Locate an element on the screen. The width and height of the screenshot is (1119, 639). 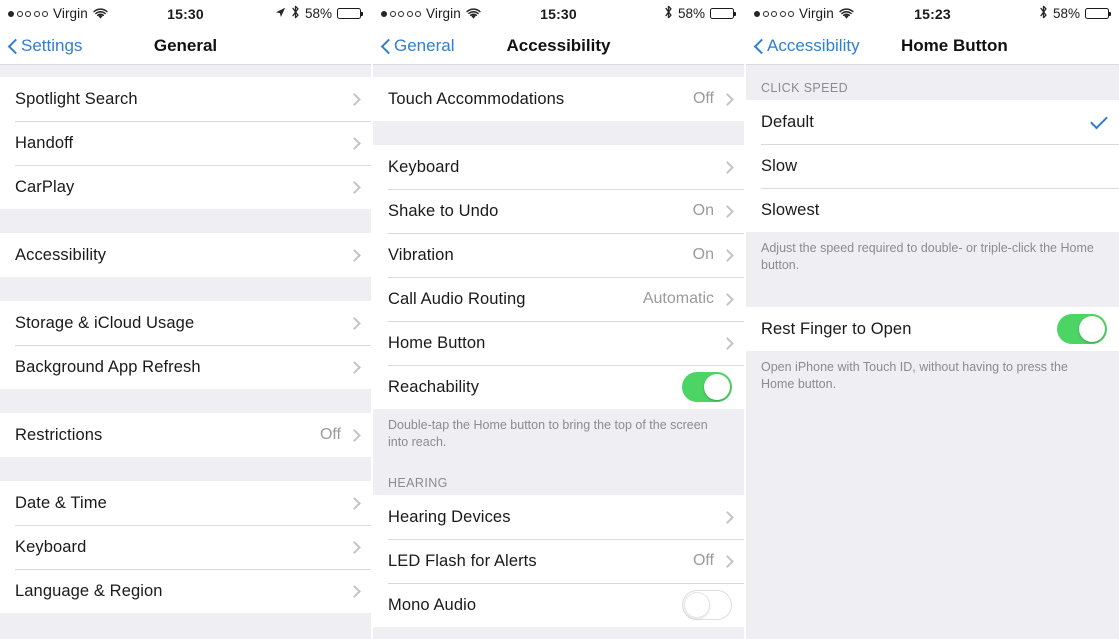
status-bar: Virgin 15:23 58% is located at coordinates (932, 13).